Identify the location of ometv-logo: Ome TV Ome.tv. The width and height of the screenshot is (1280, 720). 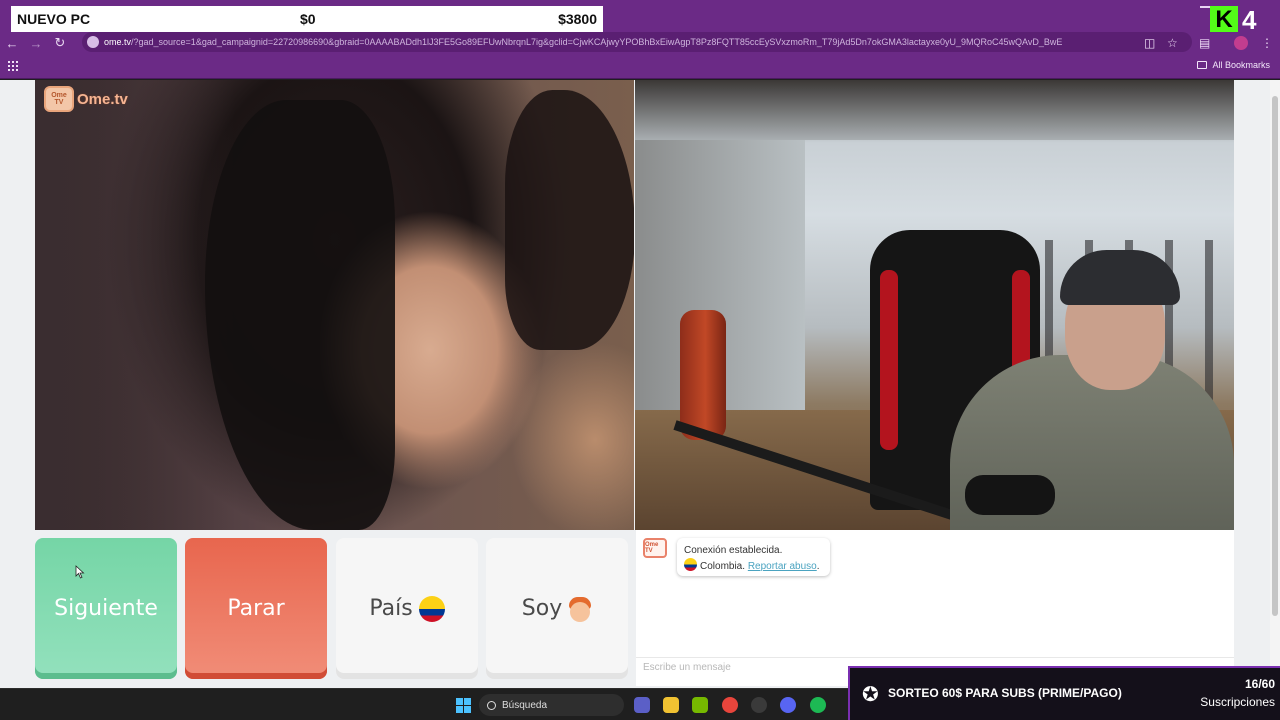
(86, 99).